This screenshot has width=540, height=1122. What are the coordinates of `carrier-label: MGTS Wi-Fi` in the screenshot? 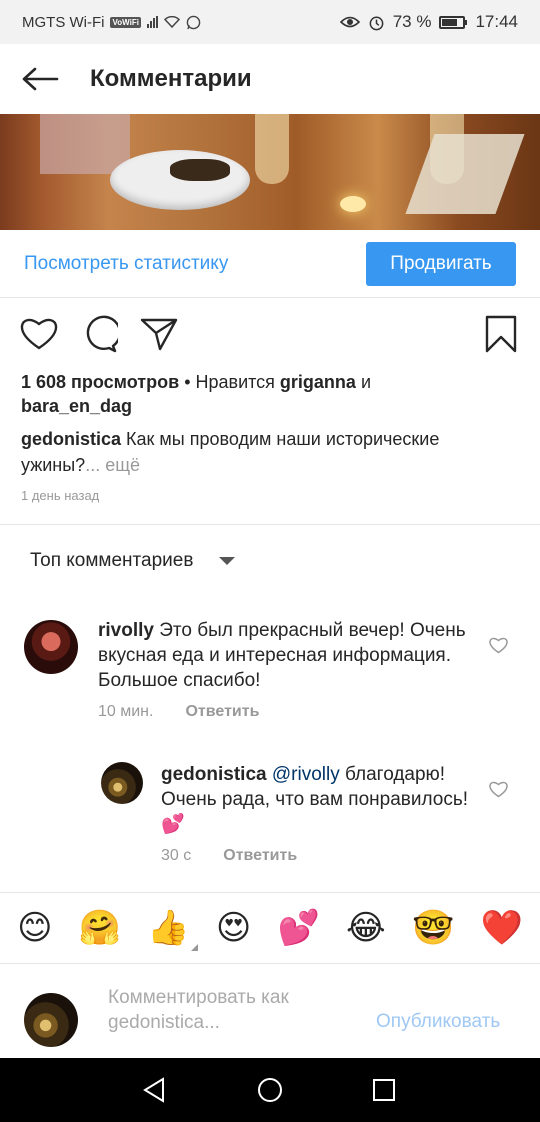 It's located at (63, 22).